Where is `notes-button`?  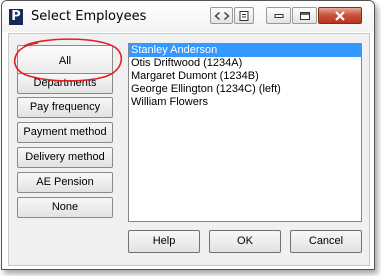 notes-button is located at coordinates (244, 15).